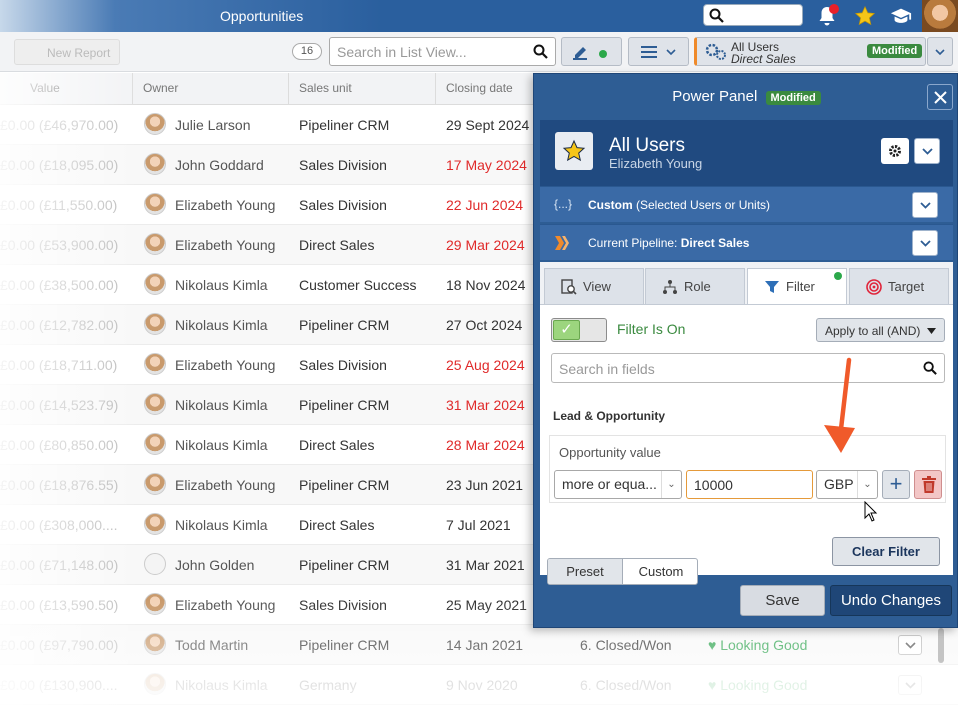  Describe the element at coordinates (941, 645) in the screenshot. I see `table-scrollbar` at that location.